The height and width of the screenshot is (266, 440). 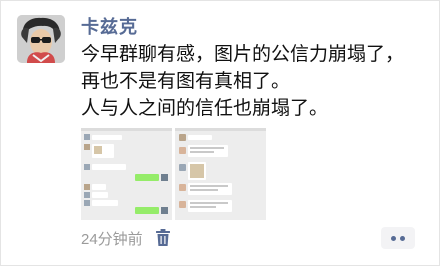 What do you see at coordinates (205, 108) in the screenshot?
I see `post-line: 人与人之间的信任也崩塌了。` at bounding box center [205, 108].